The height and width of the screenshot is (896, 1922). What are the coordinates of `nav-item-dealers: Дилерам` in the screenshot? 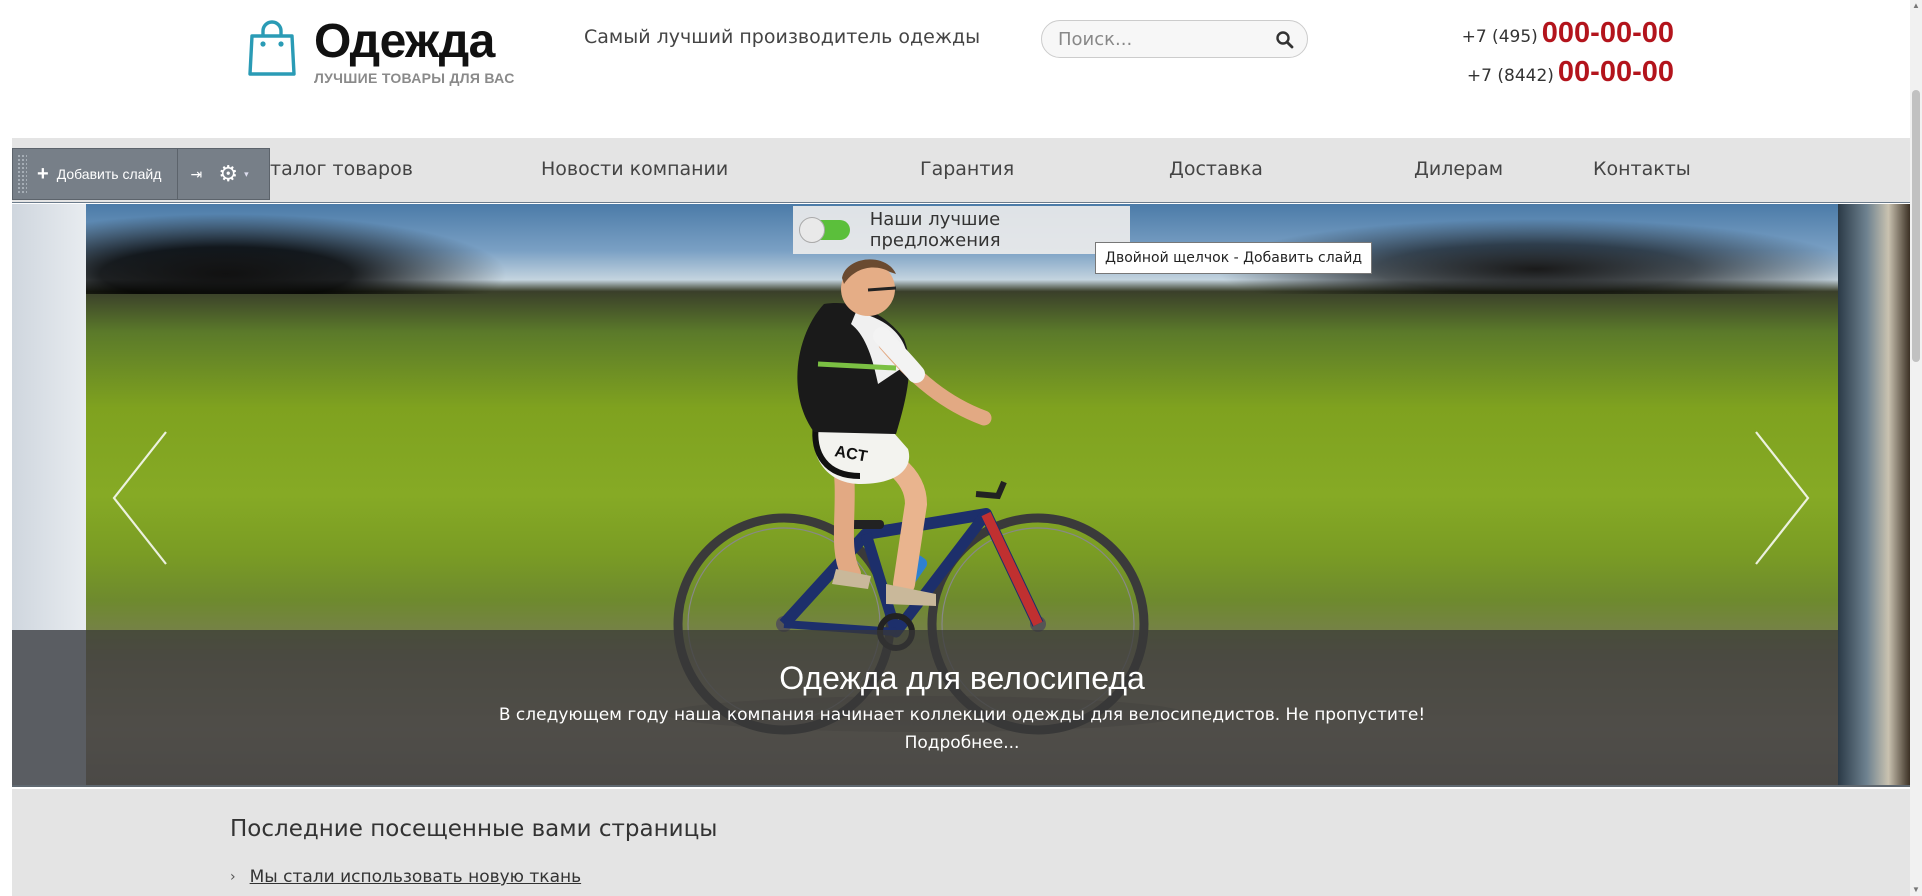 It's located at (1458, 169).